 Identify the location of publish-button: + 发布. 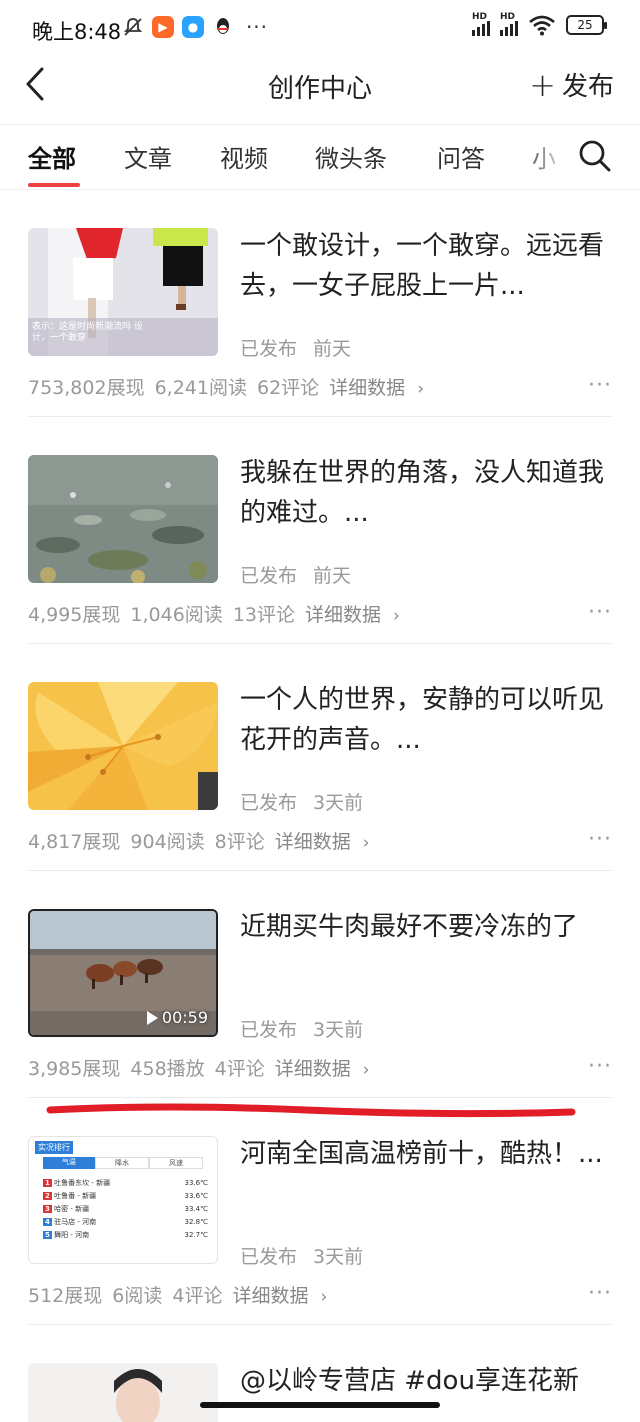
(571, 84).